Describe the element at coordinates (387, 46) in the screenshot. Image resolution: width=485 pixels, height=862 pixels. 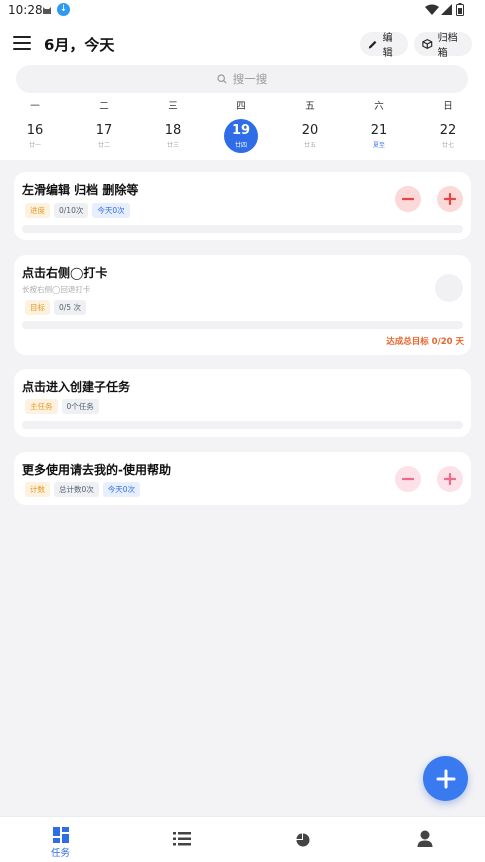
I see `edit-label: 编辑` at that location.